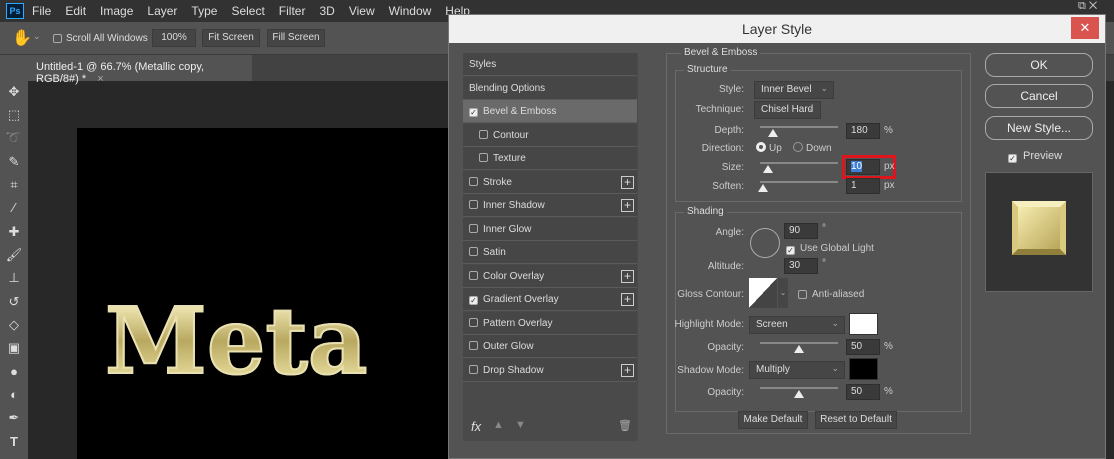  What do you see at coordinates (550, 299) in the screenshot?
I see `style-item-gradient-overlay: ✓ Gradient Overlay +` at bounding box center [550, 299].